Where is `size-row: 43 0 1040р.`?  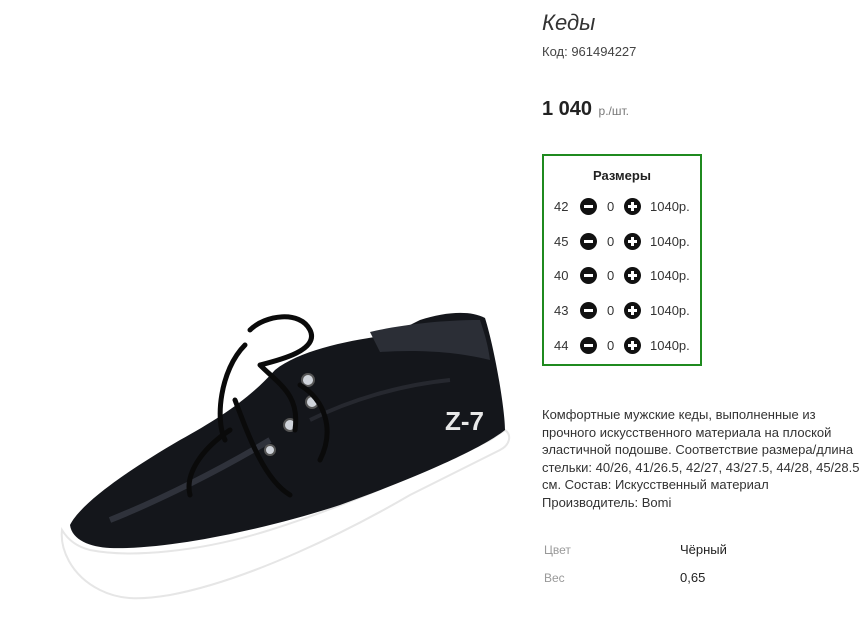
size-row: 43 0 1040р. is located at coordinates (622, 311).